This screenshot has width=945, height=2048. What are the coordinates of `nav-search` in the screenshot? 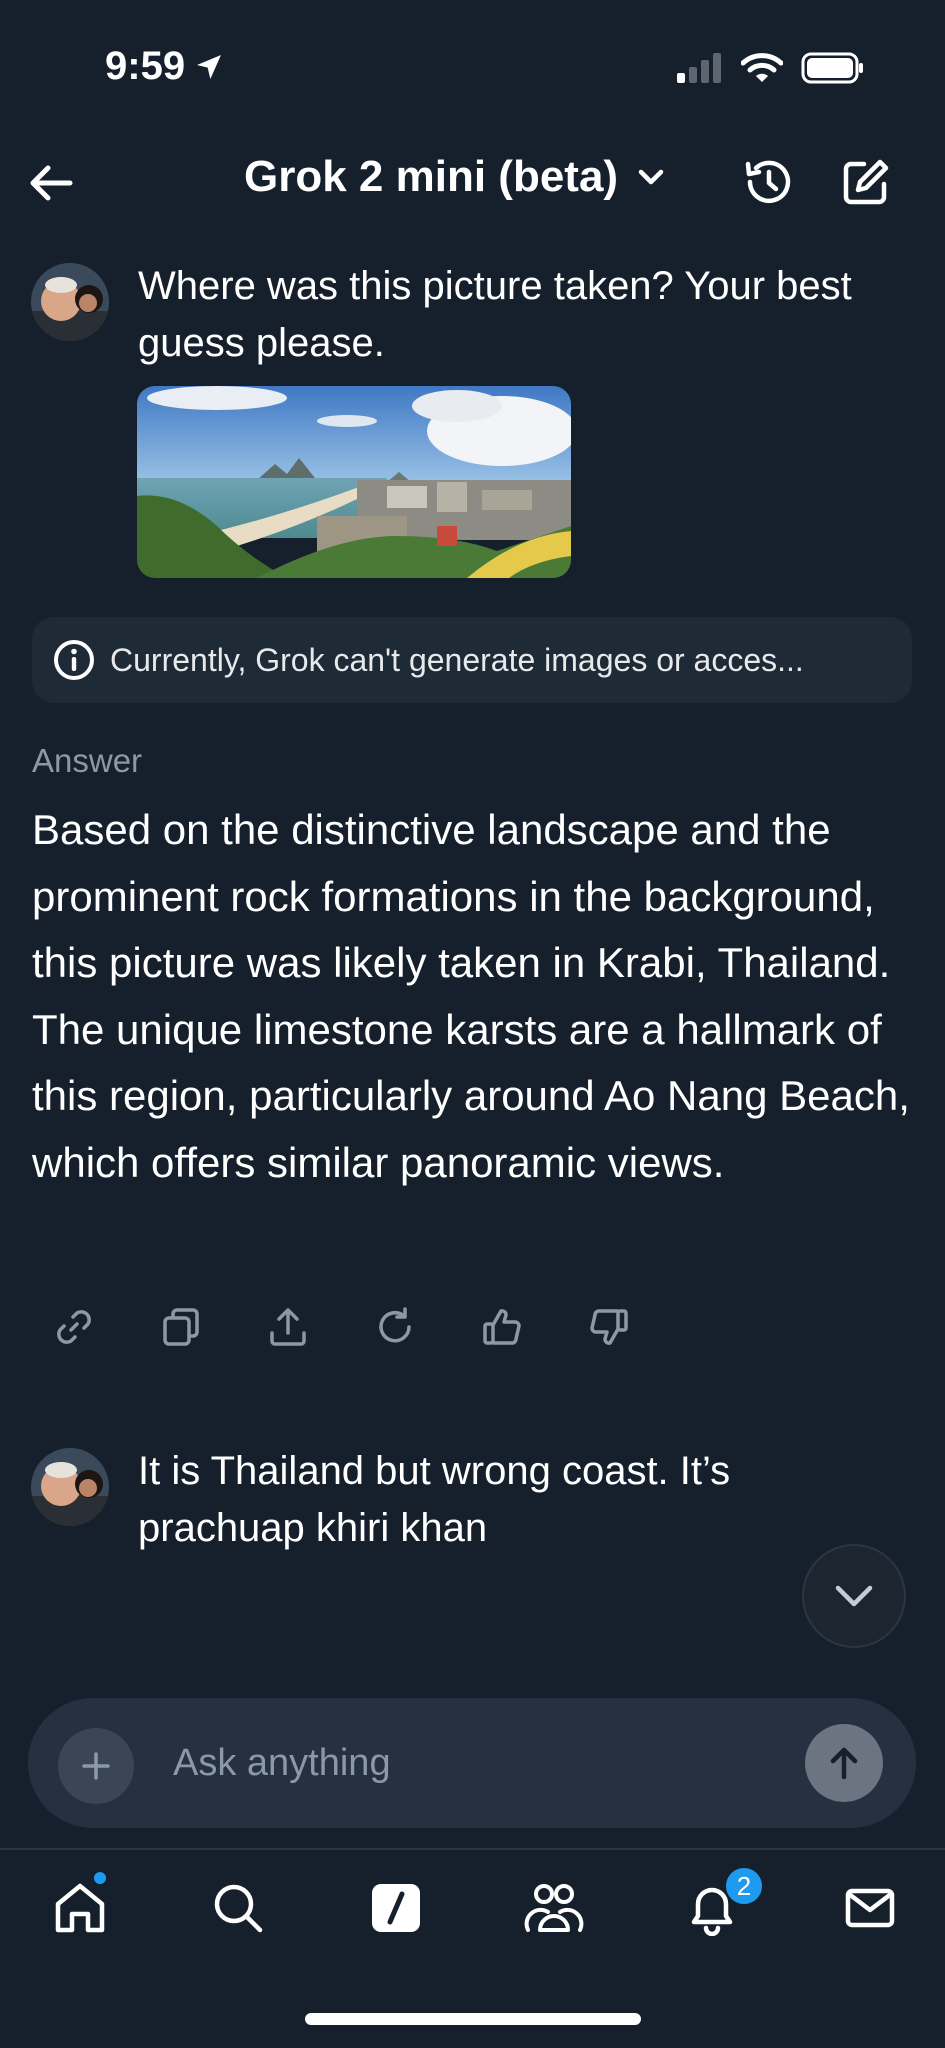 It's located at (238, 1908).